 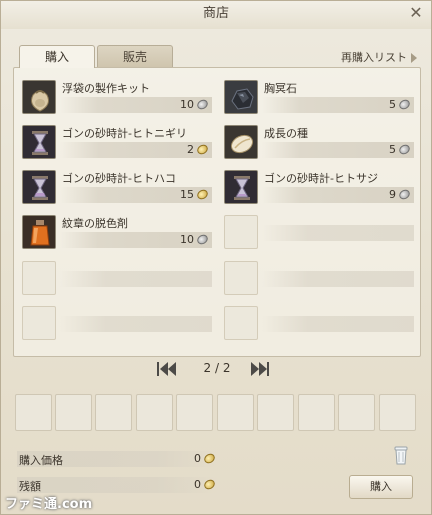 I want to click on item-price: 9, so click(x=392, y=194).